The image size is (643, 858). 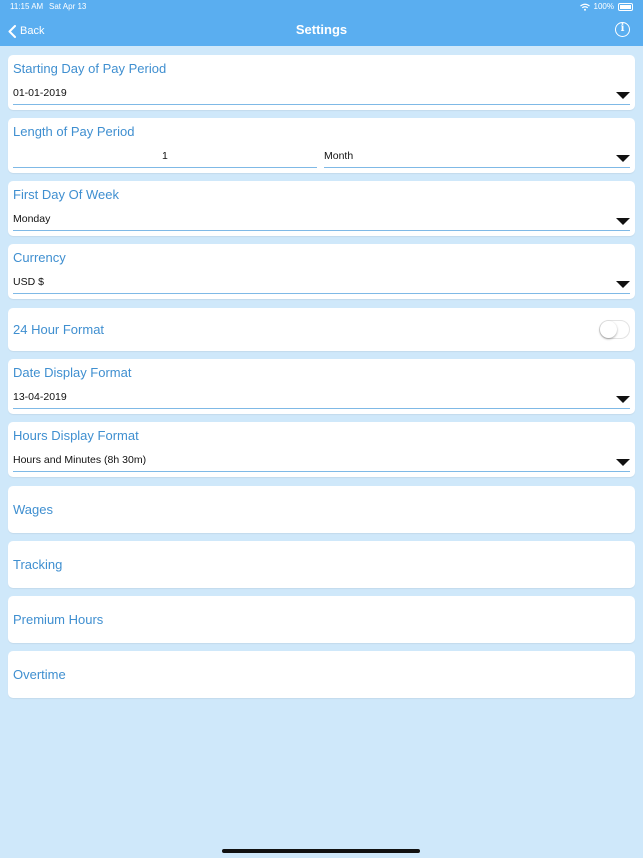 What do you see at coordinates (39, 674) in the screenshot?
I see `overtime-label: Overtime` at bounding box center [39, 674].